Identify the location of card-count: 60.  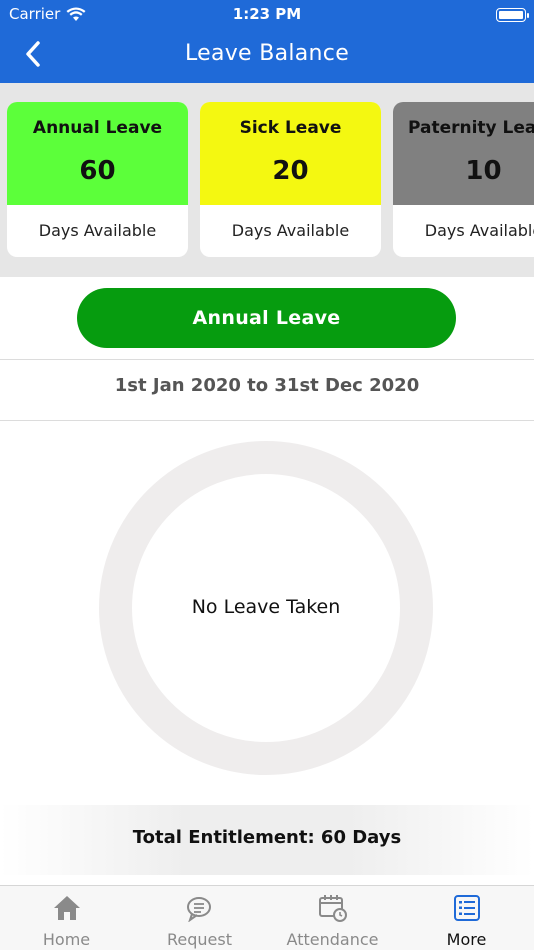
(97, 171).